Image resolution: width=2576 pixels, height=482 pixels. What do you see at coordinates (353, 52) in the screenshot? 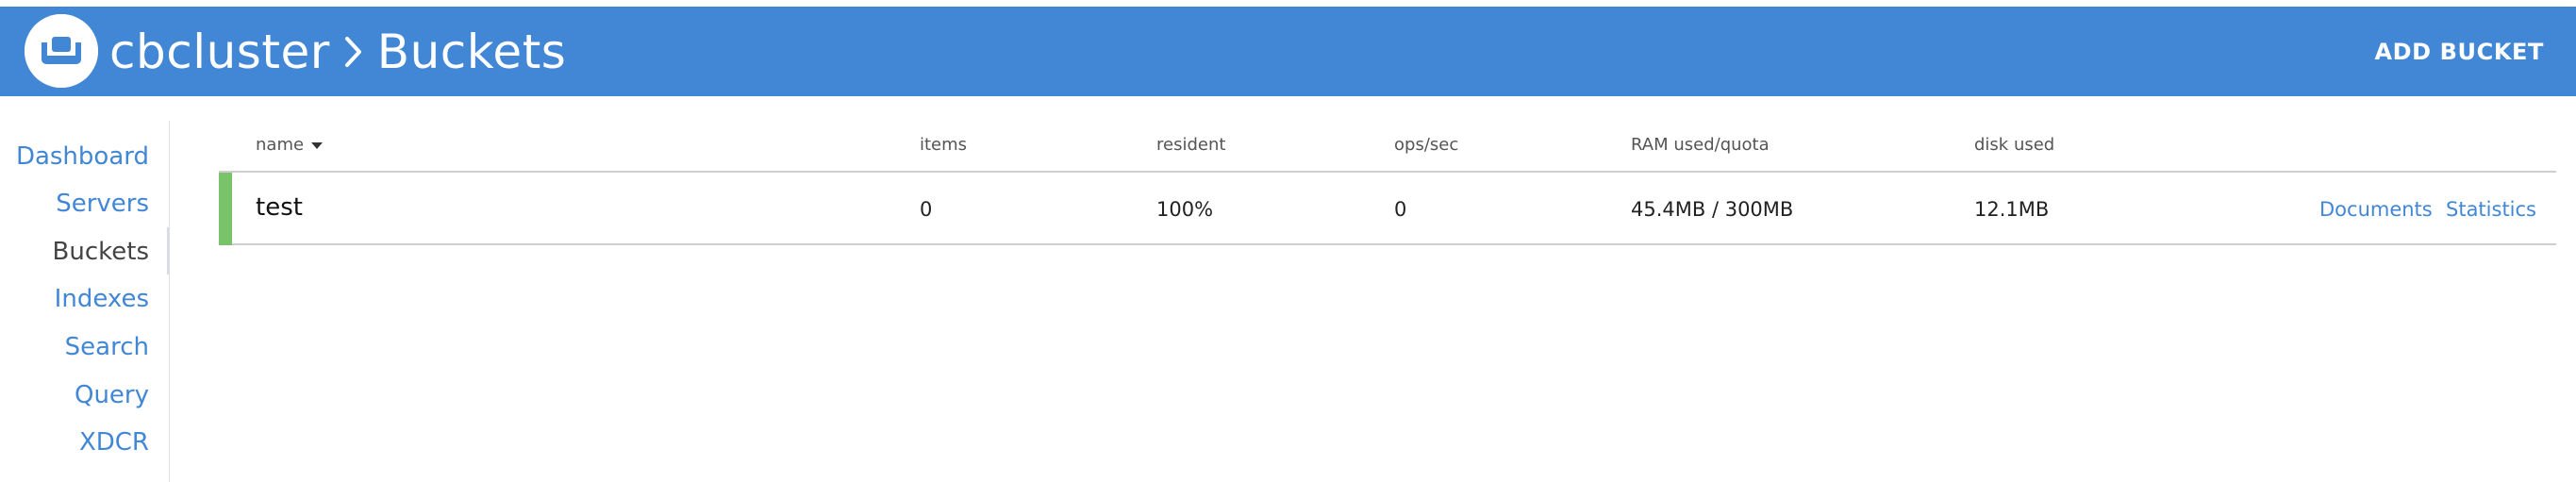
I see `chevron-right-icon` at bounding box center [353, 52].